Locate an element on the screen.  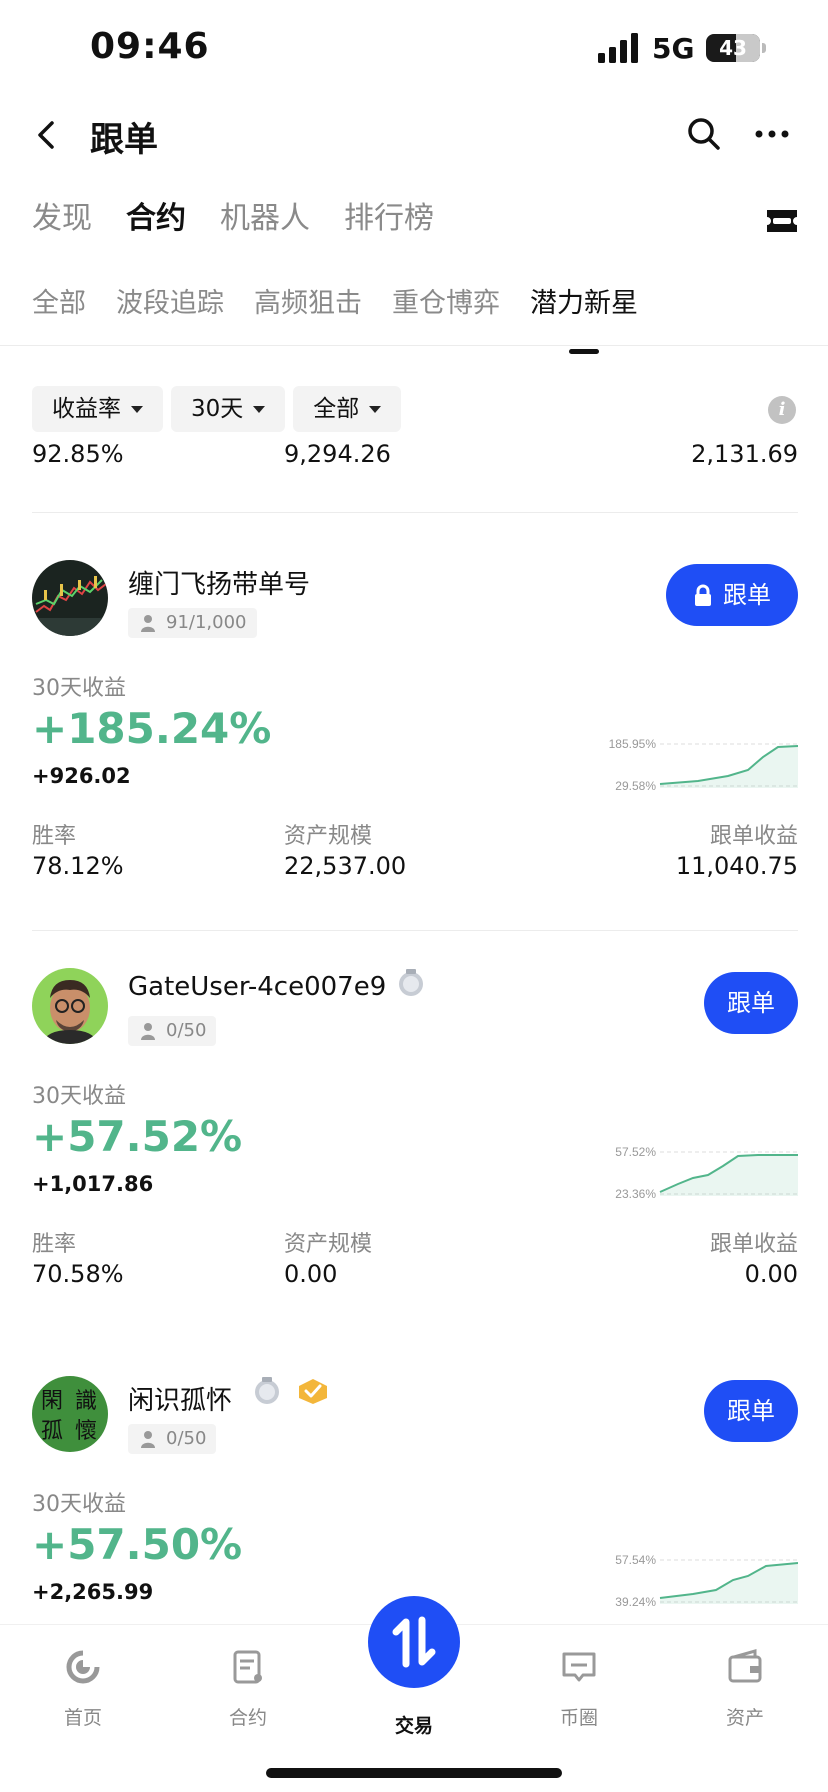
subtab-swing: 波段追踪 is located at coordinates (170, 307).